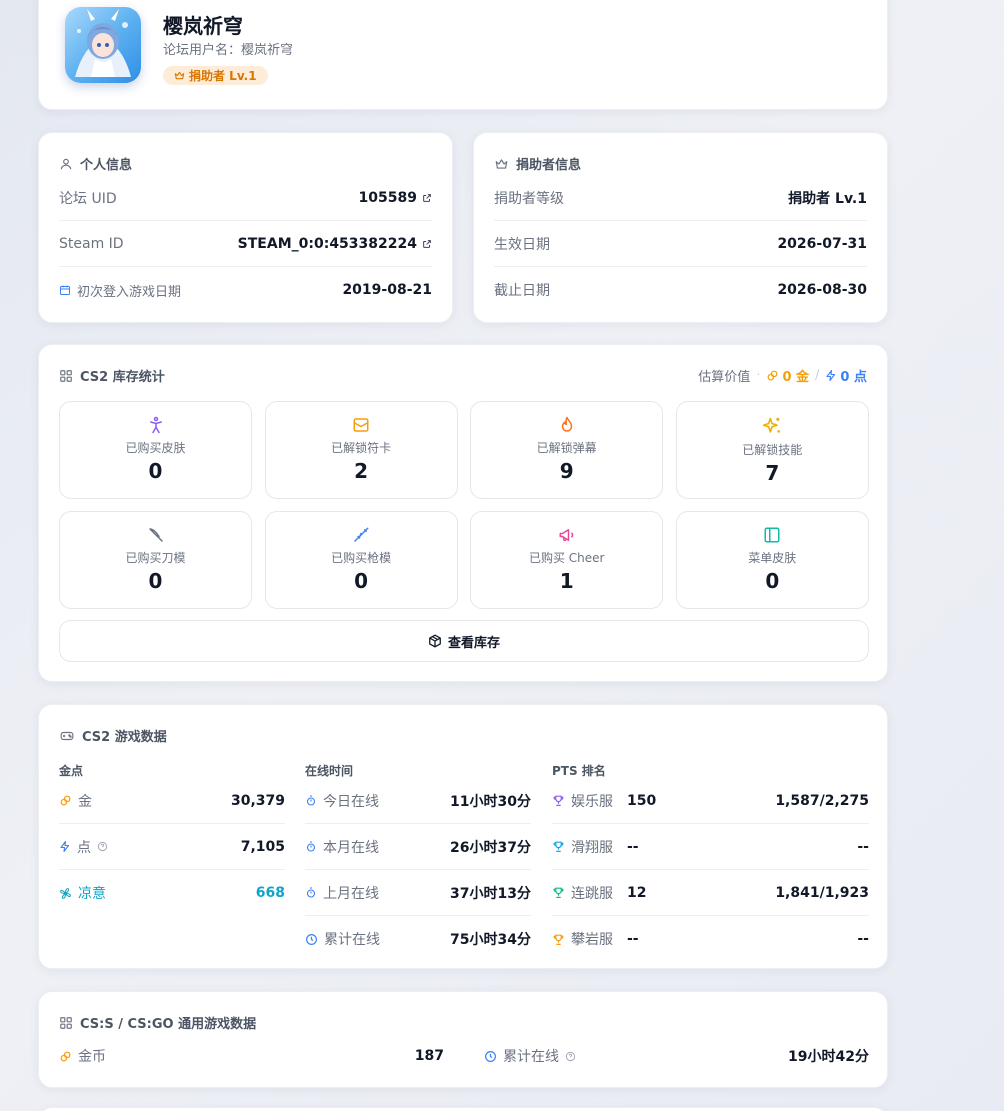  I want to click on start-date-value: 2026-07-31, so click(822, 243).